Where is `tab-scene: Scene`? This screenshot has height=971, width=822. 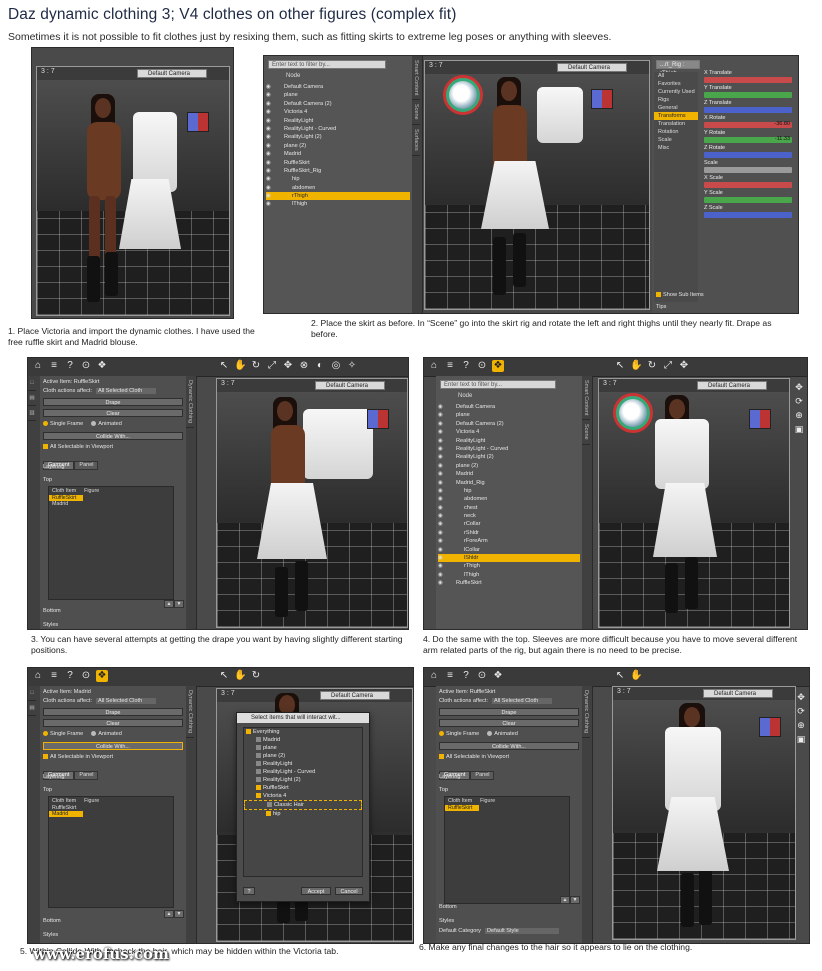
tab-scene: Scene is located at coordinates (416, 113).